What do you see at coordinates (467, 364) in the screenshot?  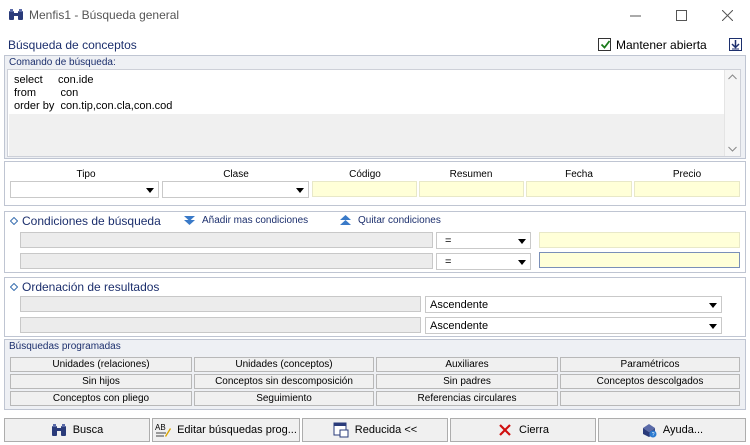 I see `prog-auxiliares: Auxiliares` at bounding box center [467, 364].